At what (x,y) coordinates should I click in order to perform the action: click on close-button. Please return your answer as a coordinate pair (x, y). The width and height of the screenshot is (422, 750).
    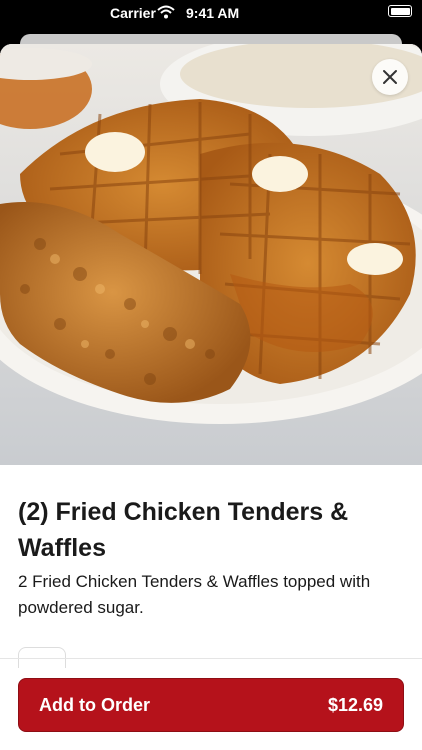
    Looking at the image, I should click on (390, 77).